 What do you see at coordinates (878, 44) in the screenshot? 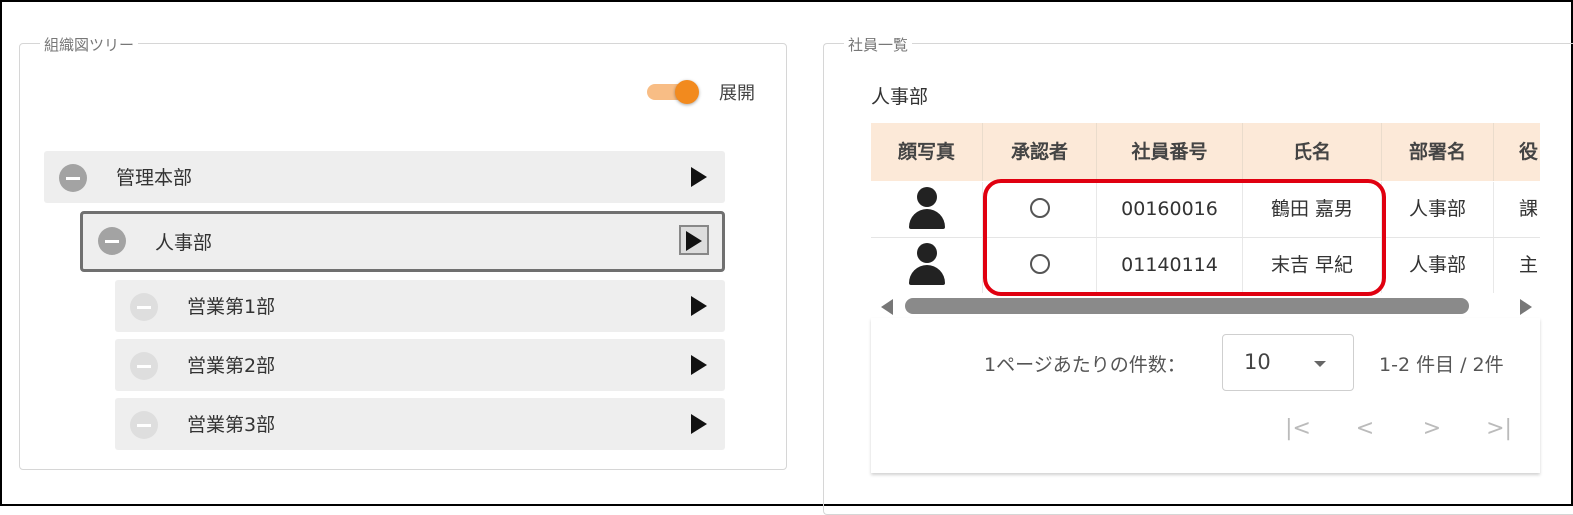
I see `employee-list-title: 社員一覧` at bounding box center [878, 44].